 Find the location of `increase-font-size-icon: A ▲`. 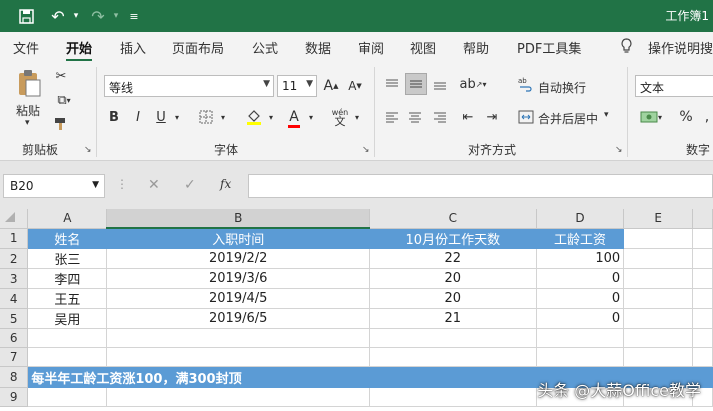

increase-font-size-icon: A ▲ is located at coordinates (331, 86).